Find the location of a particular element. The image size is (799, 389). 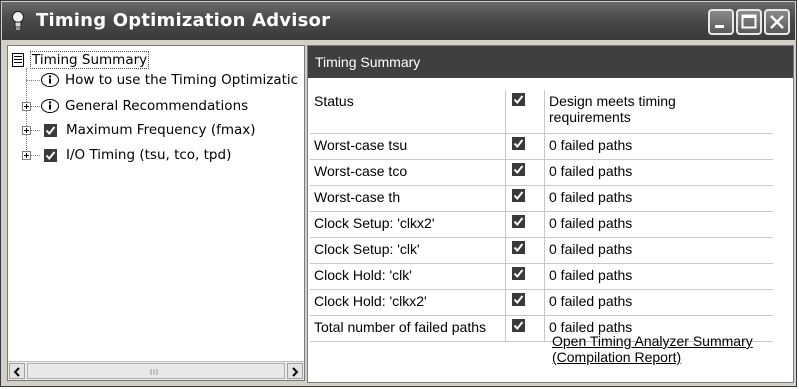

scroll-right-button is located at coordinates (295, 371).